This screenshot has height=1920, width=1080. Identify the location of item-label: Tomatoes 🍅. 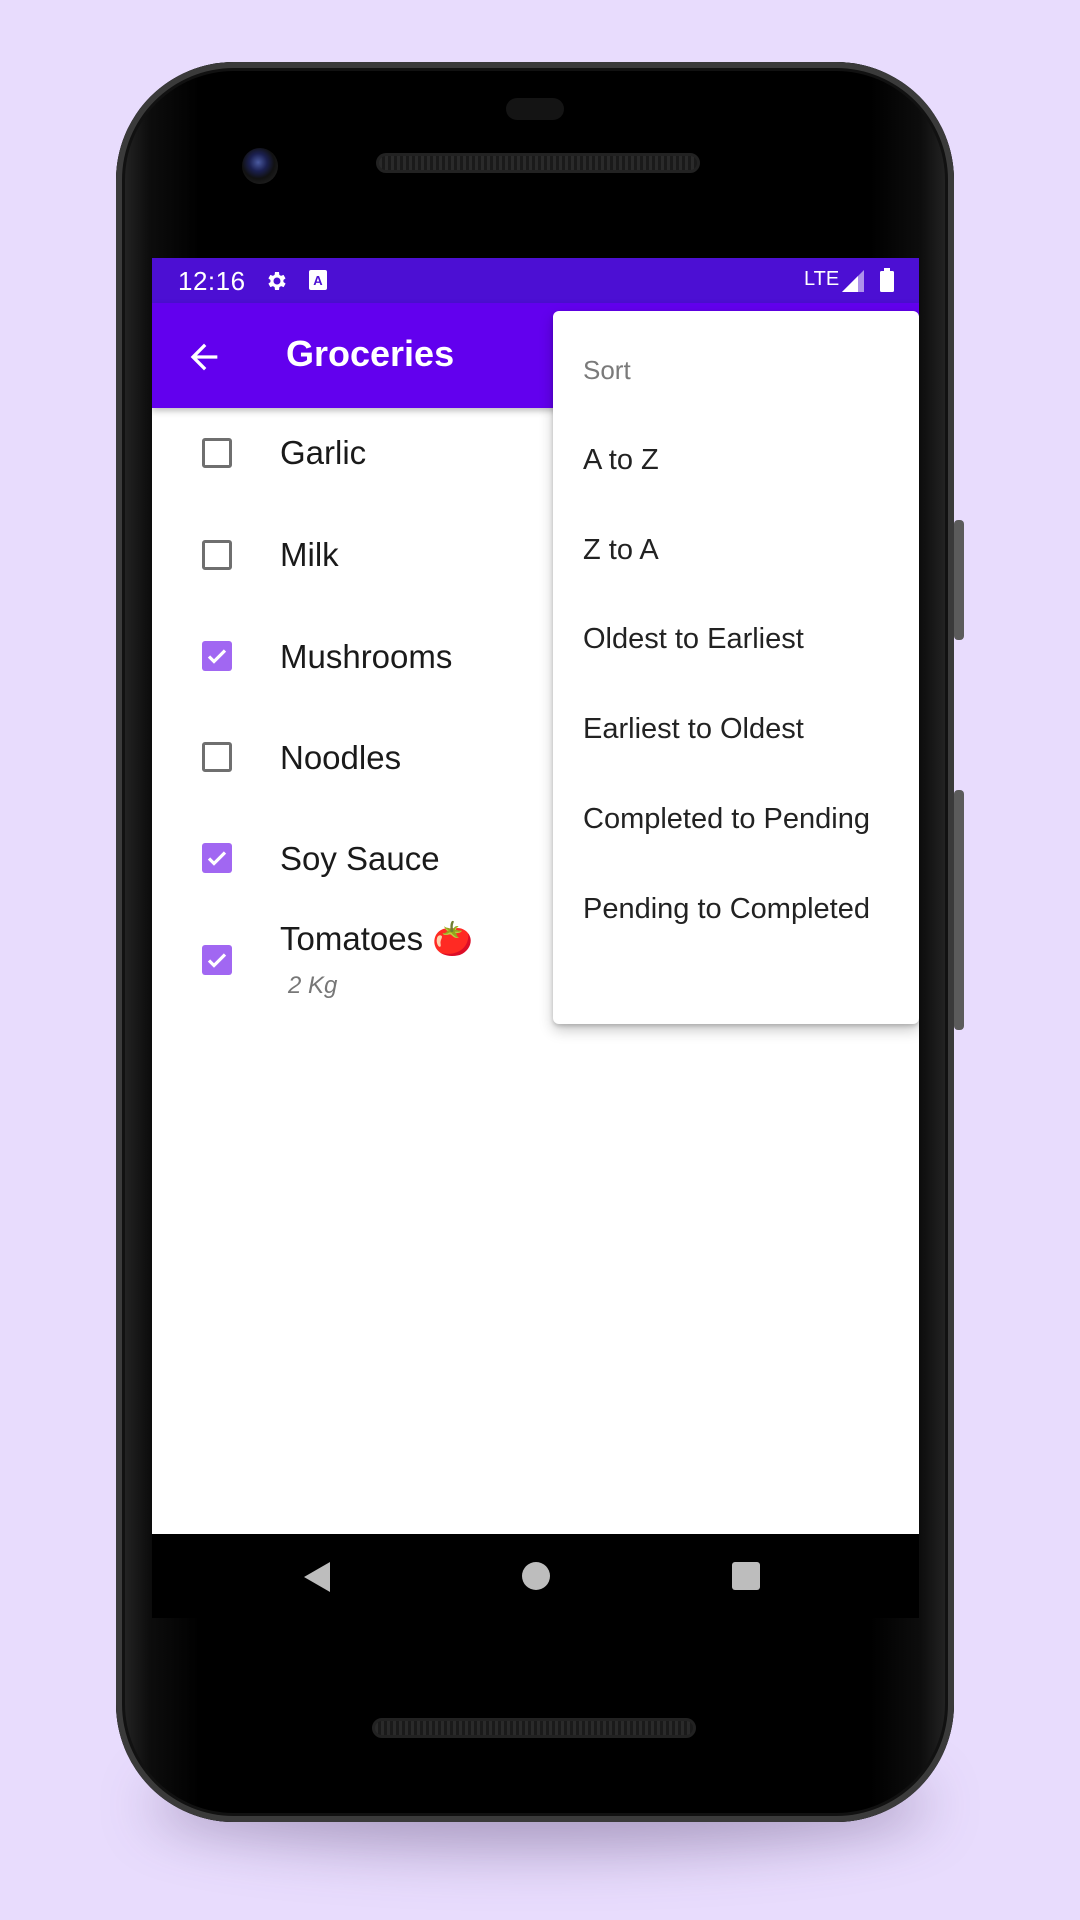
(377, 938).